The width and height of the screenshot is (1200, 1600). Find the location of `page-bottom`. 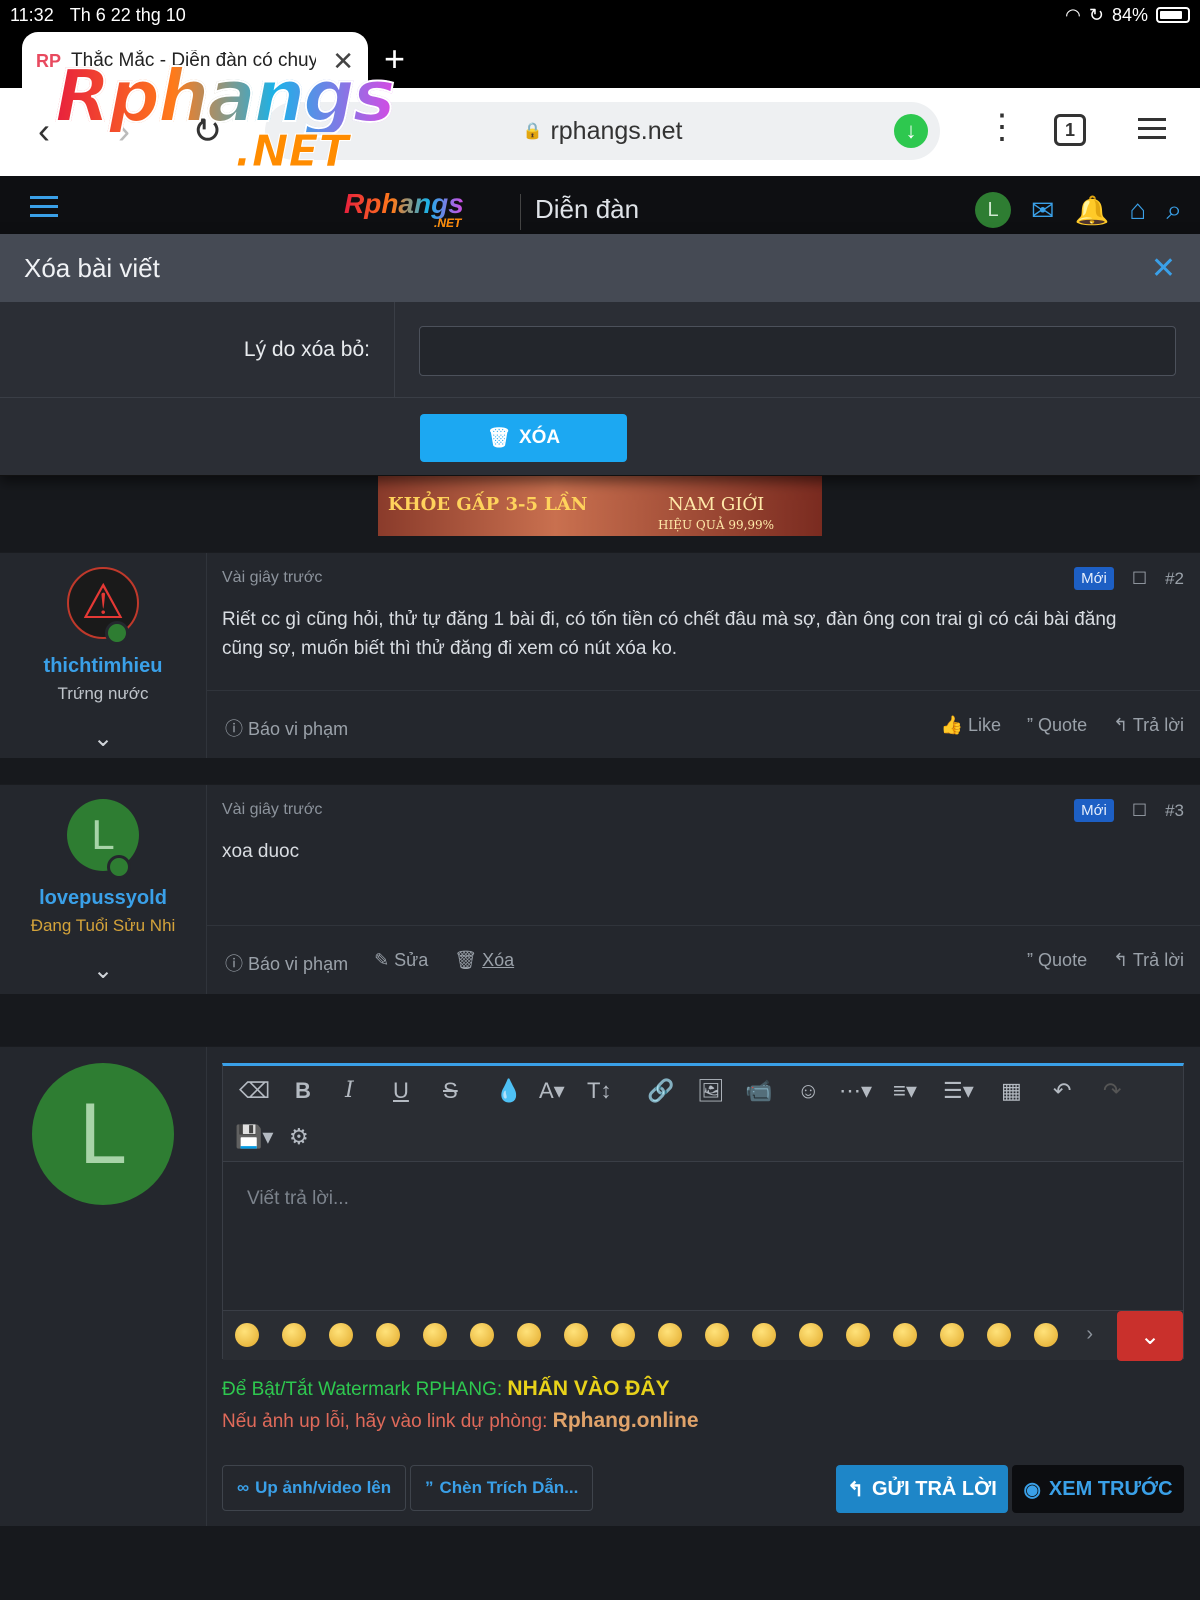

page-bottom is located at coordinates (600, 1563).